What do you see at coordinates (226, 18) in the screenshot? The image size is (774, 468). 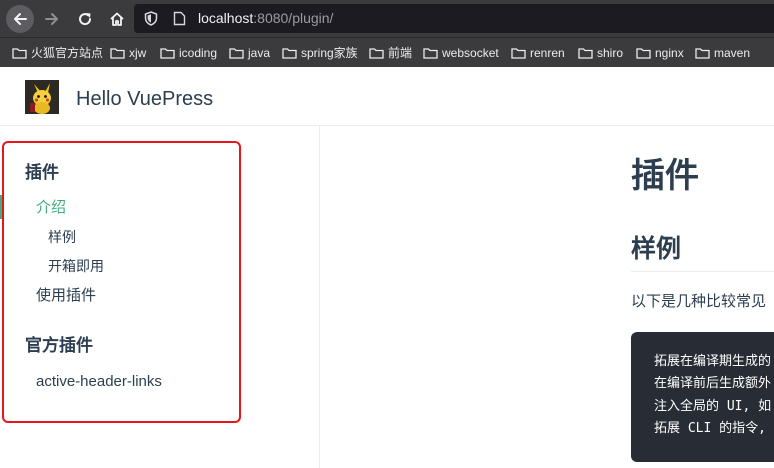 I see `url-host: localhost` at bounding box center [226, 18].